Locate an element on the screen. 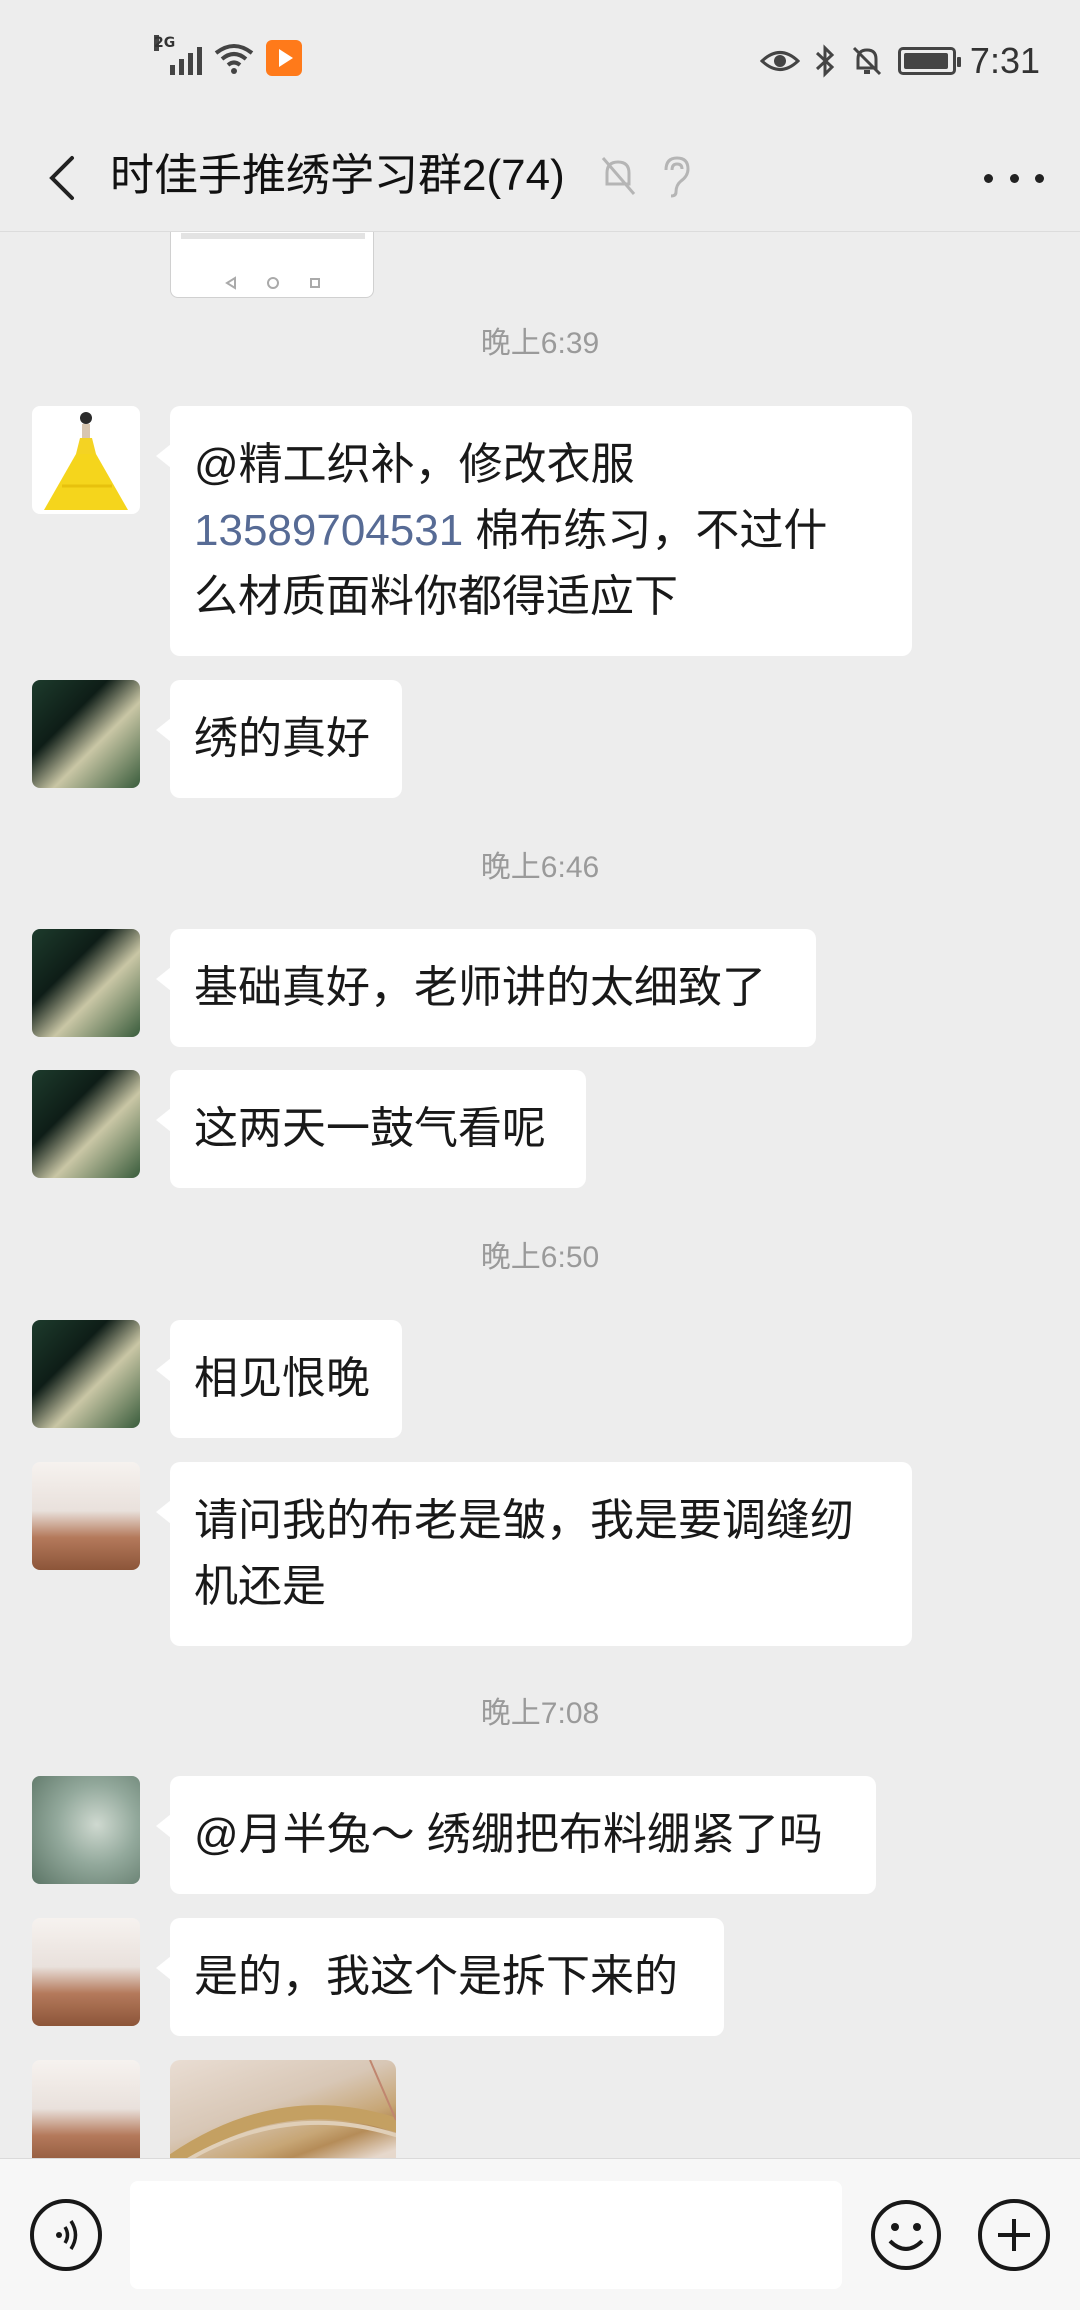 This screenshot has height=2310, width=1080. emoji-icon is located at coordinates (906, 2235).